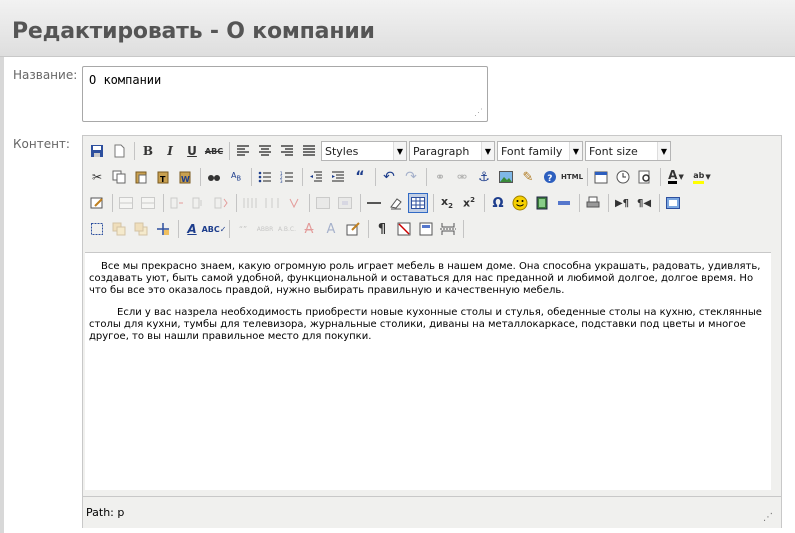 This screenshot has width=795, height=533. Describe the element at coordinates (593, 203) in the screenshot. I see `print-icon` at that location.